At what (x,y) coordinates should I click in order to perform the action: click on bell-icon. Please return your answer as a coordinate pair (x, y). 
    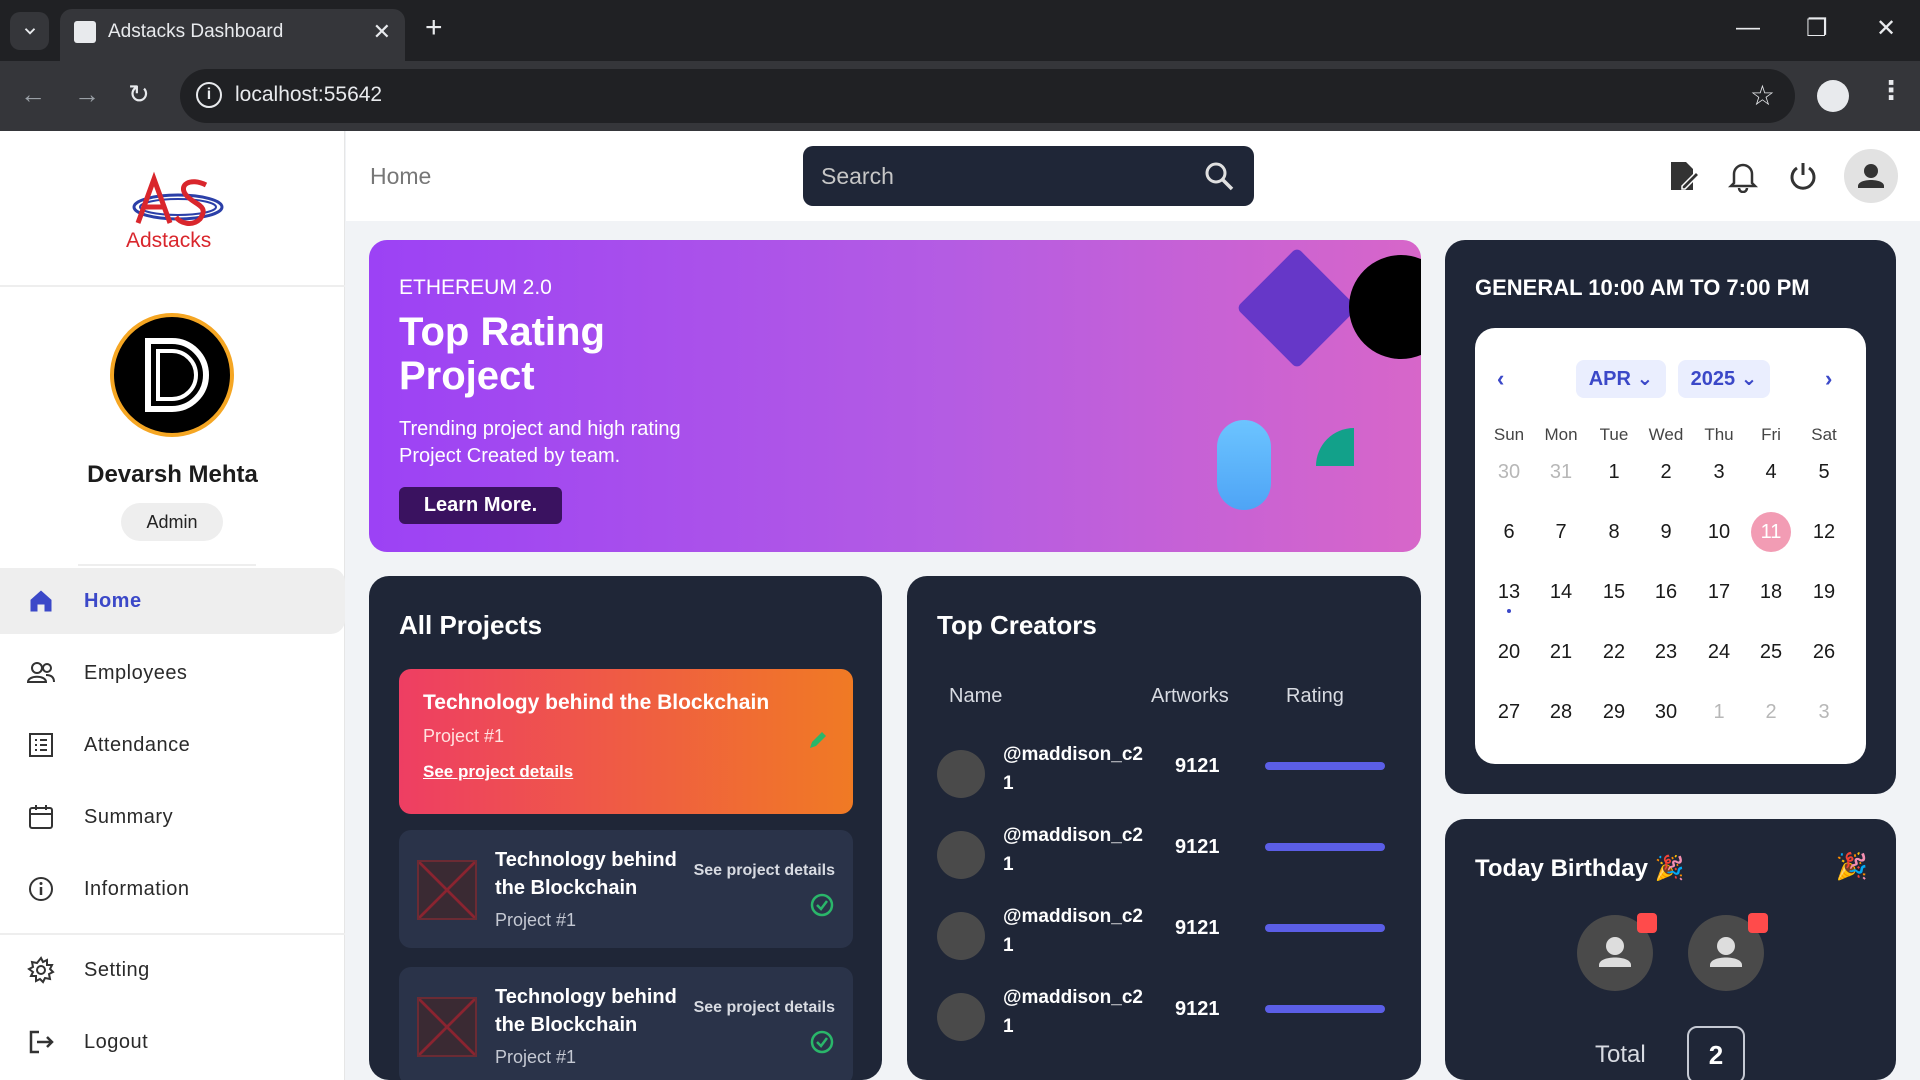
    Looking at the image, I should click on (1743, 176).